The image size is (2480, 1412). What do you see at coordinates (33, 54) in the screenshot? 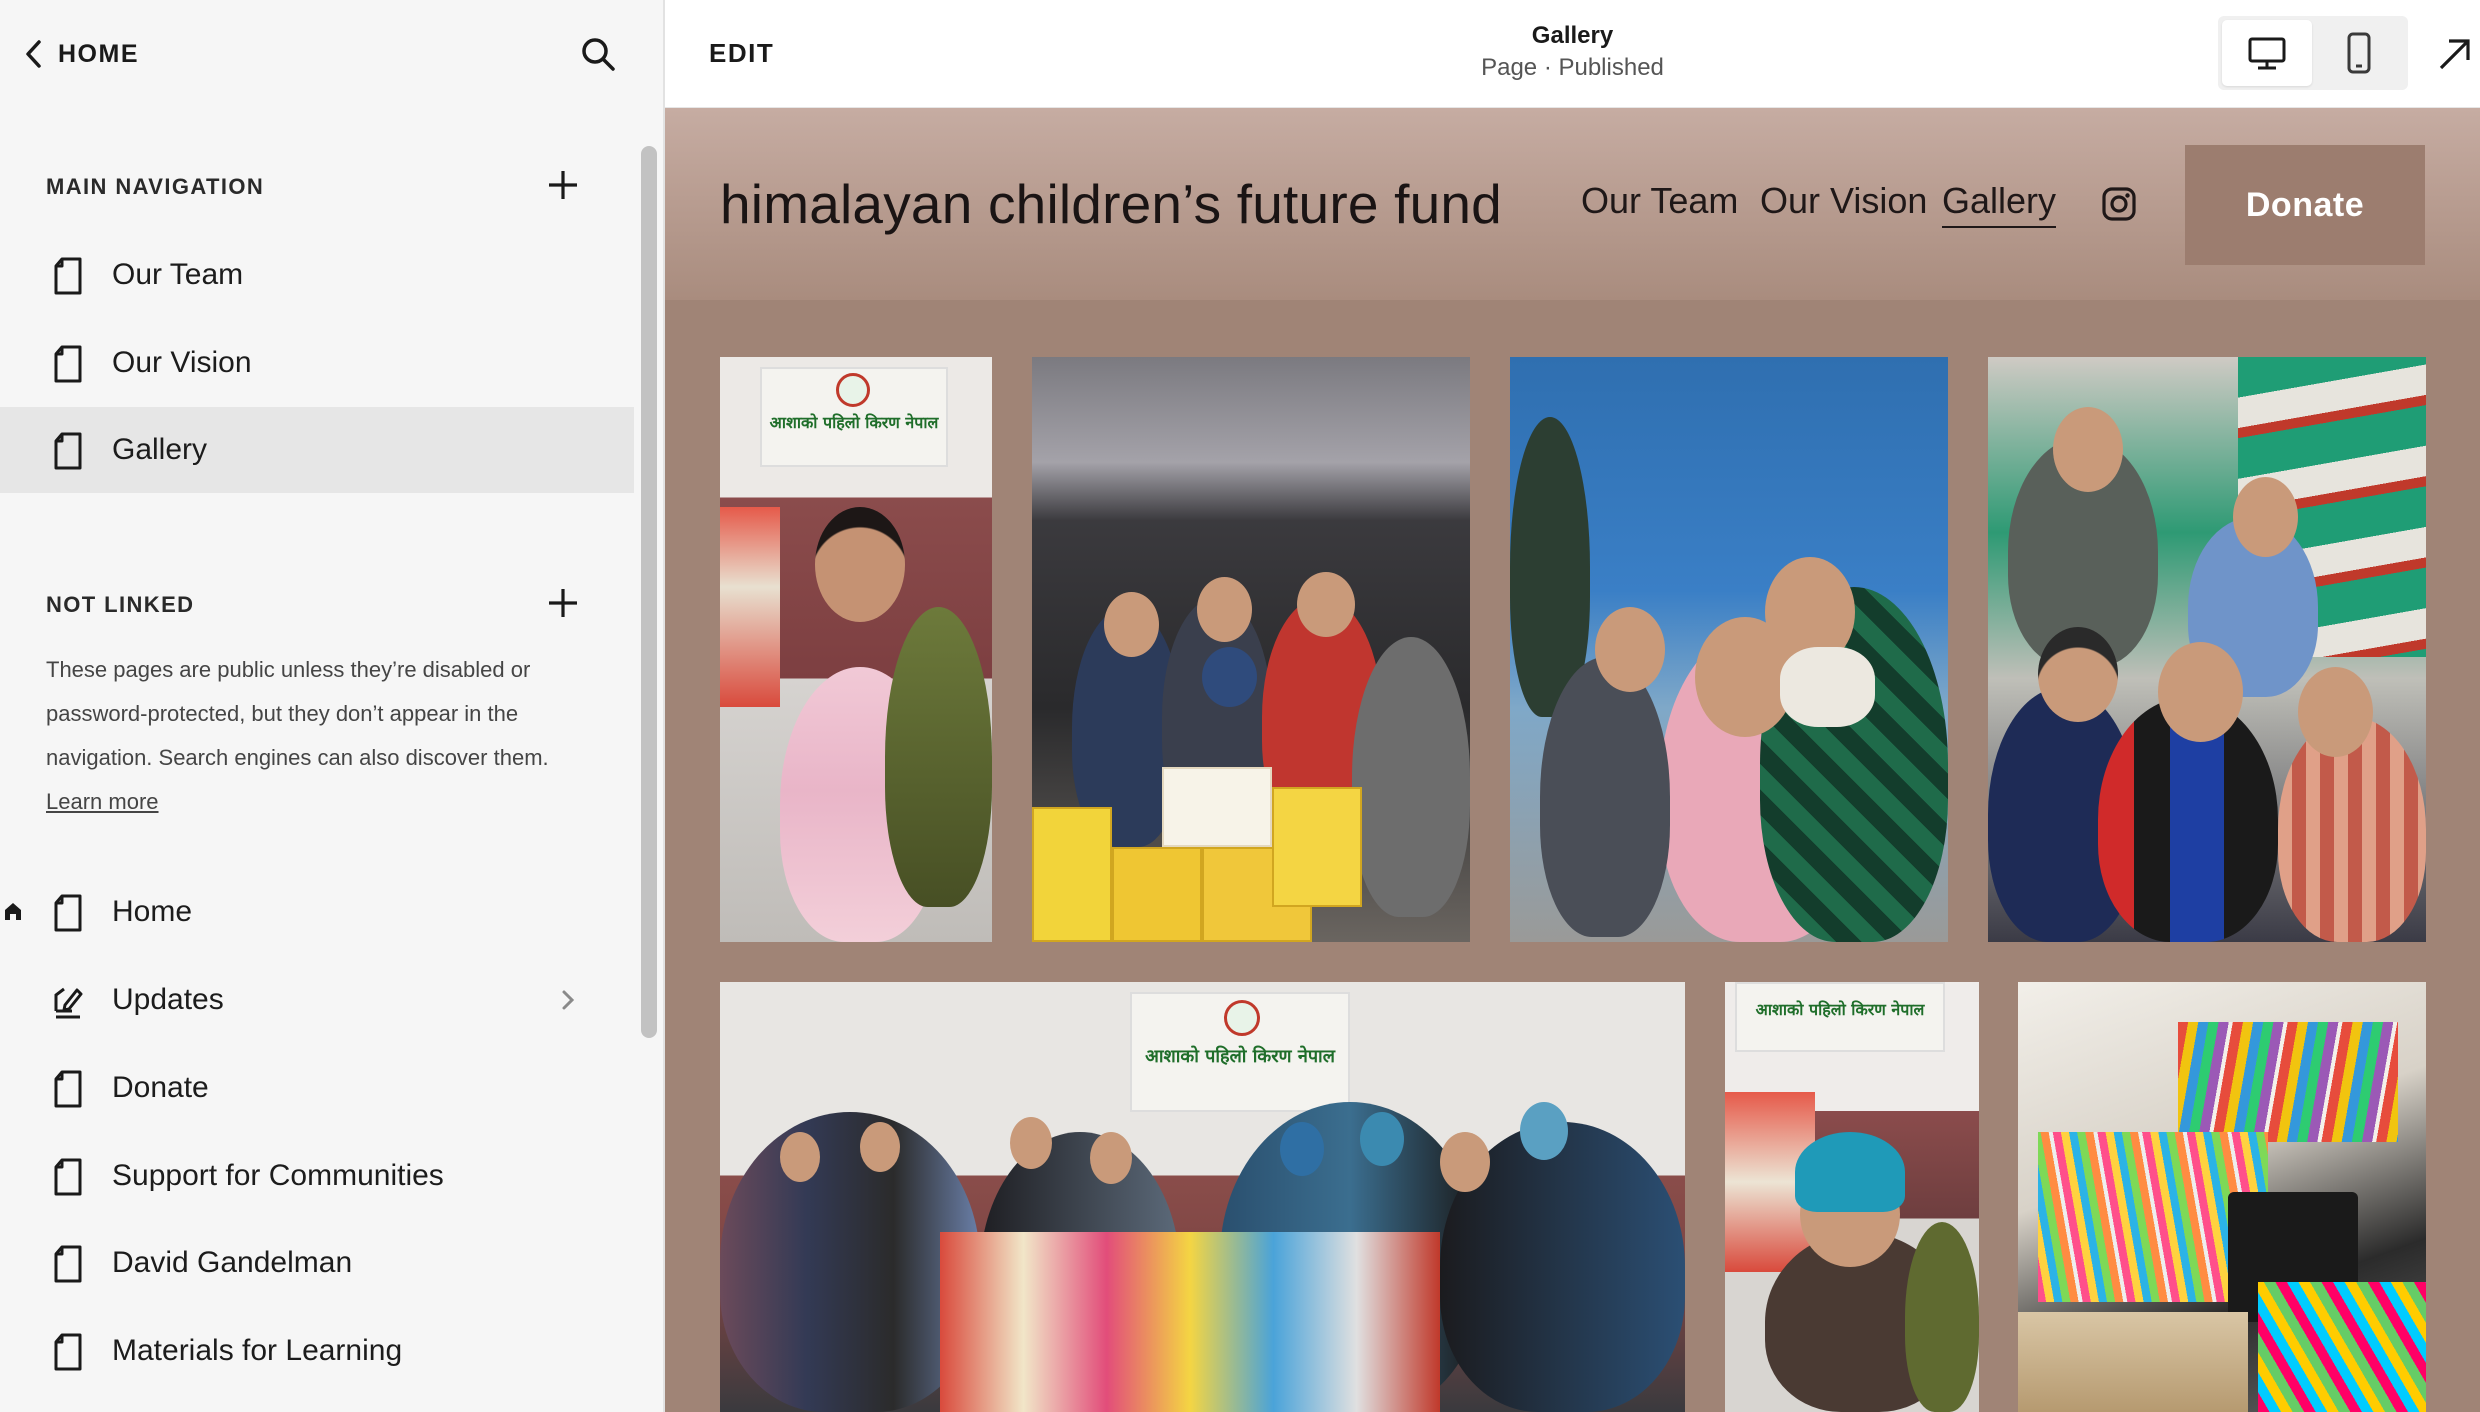
I see `chevron-left-icon` at bounding box center [33, 54].